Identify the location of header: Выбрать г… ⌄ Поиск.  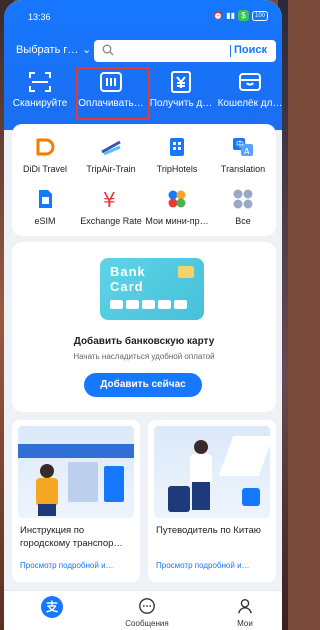
(143, 51).